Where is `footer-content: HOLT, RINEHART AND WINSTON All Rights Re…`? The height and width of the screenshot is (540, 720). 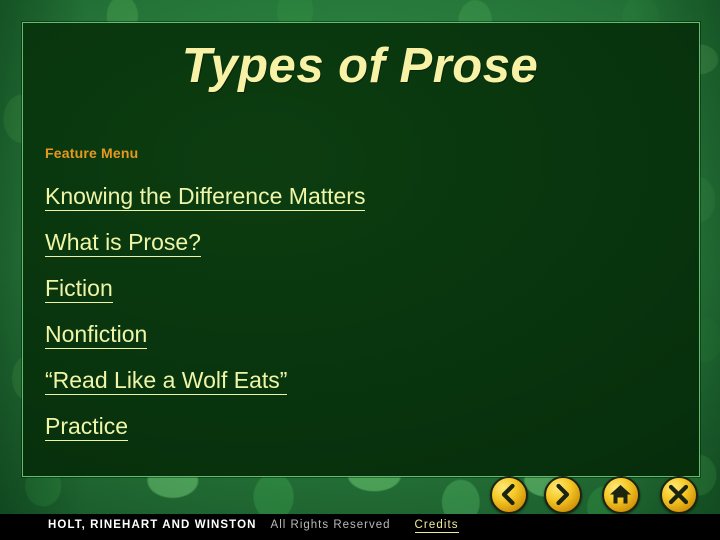
footer-content: HOLT, RINEHART AND WINSTON All Rights Re… is located at coordinates (253, 526).